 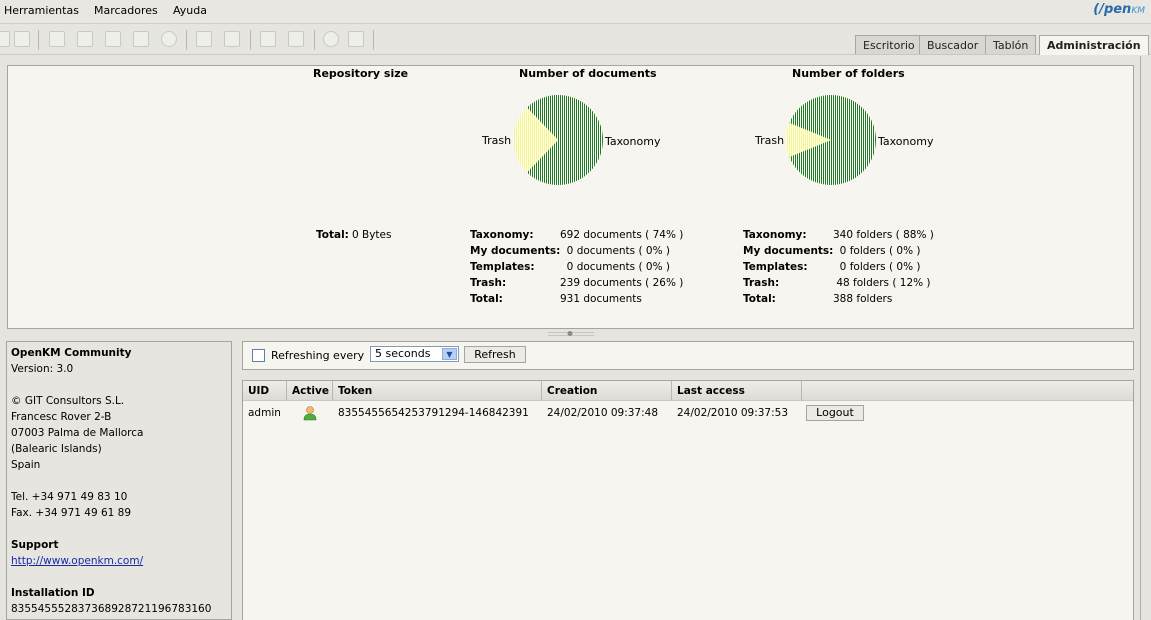 I want to click on add-subscription-icon, so click(x=268, y=39).